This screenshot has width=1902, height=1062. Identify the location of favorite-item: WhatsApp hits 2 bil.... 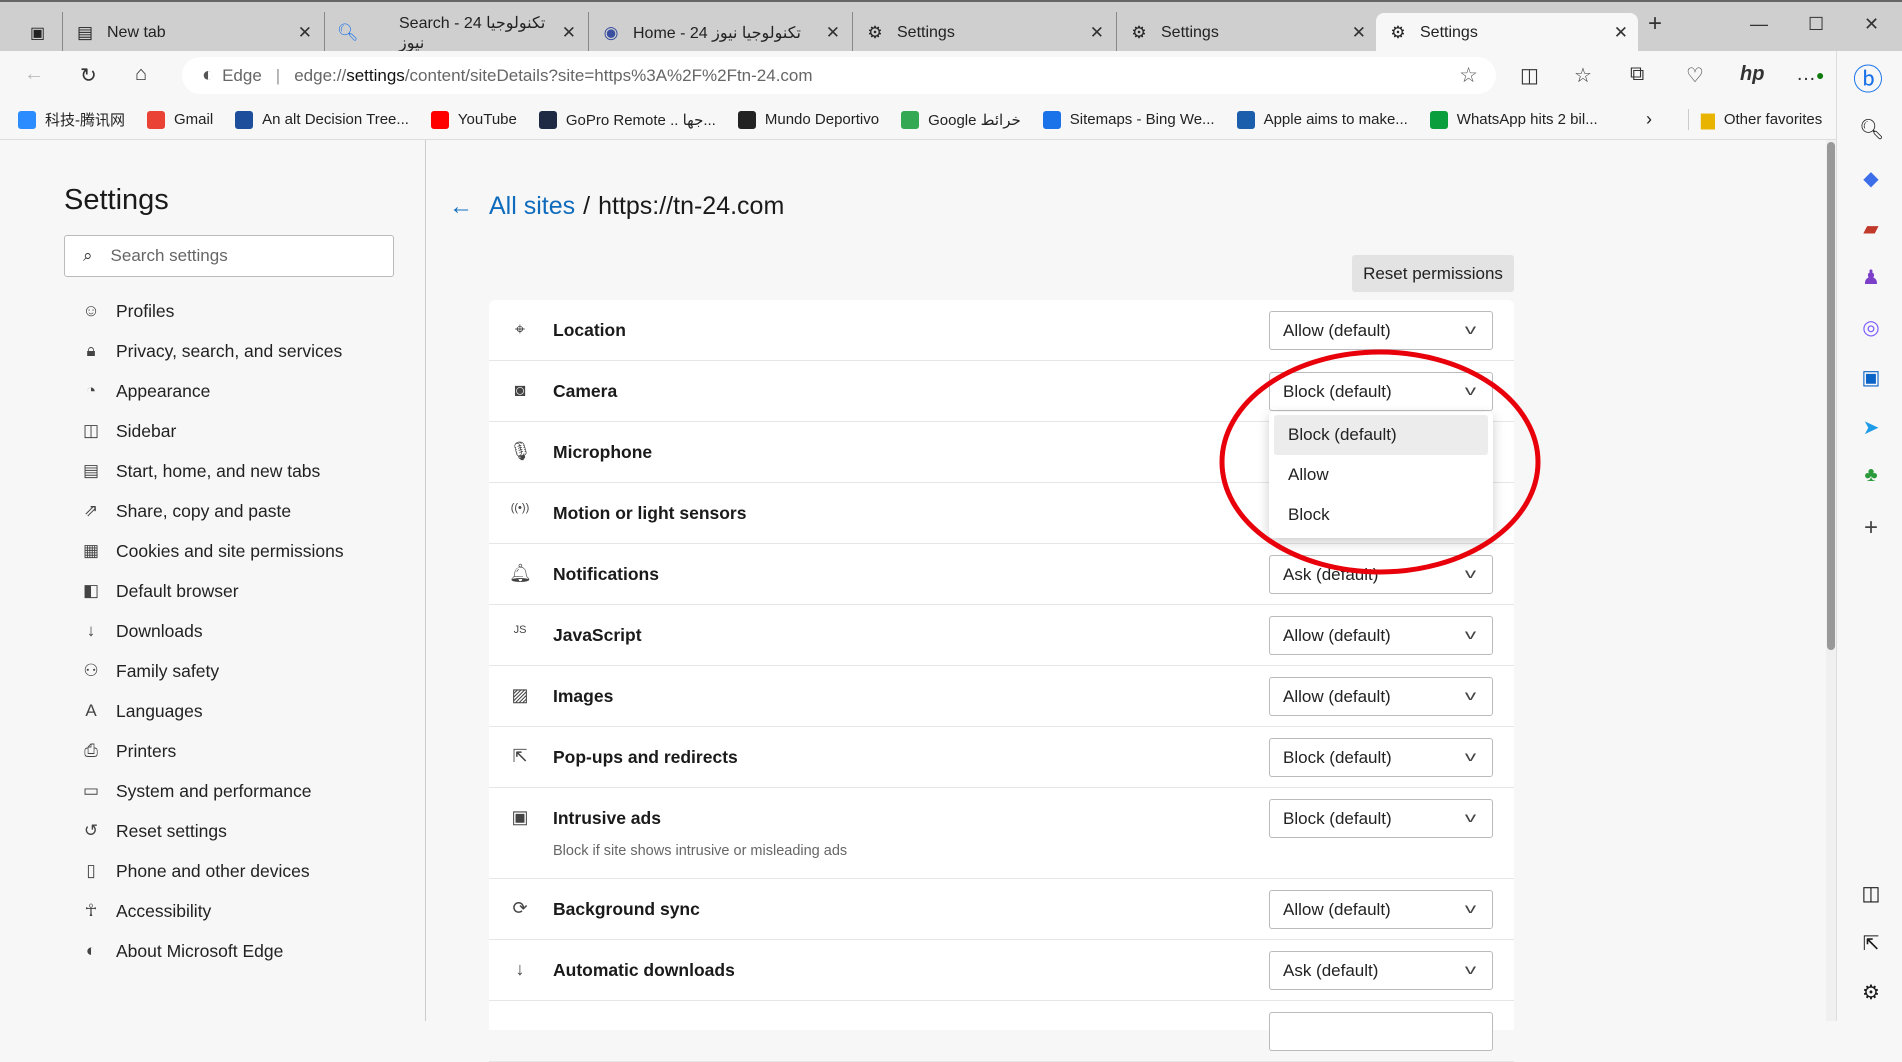
(1513, 119).